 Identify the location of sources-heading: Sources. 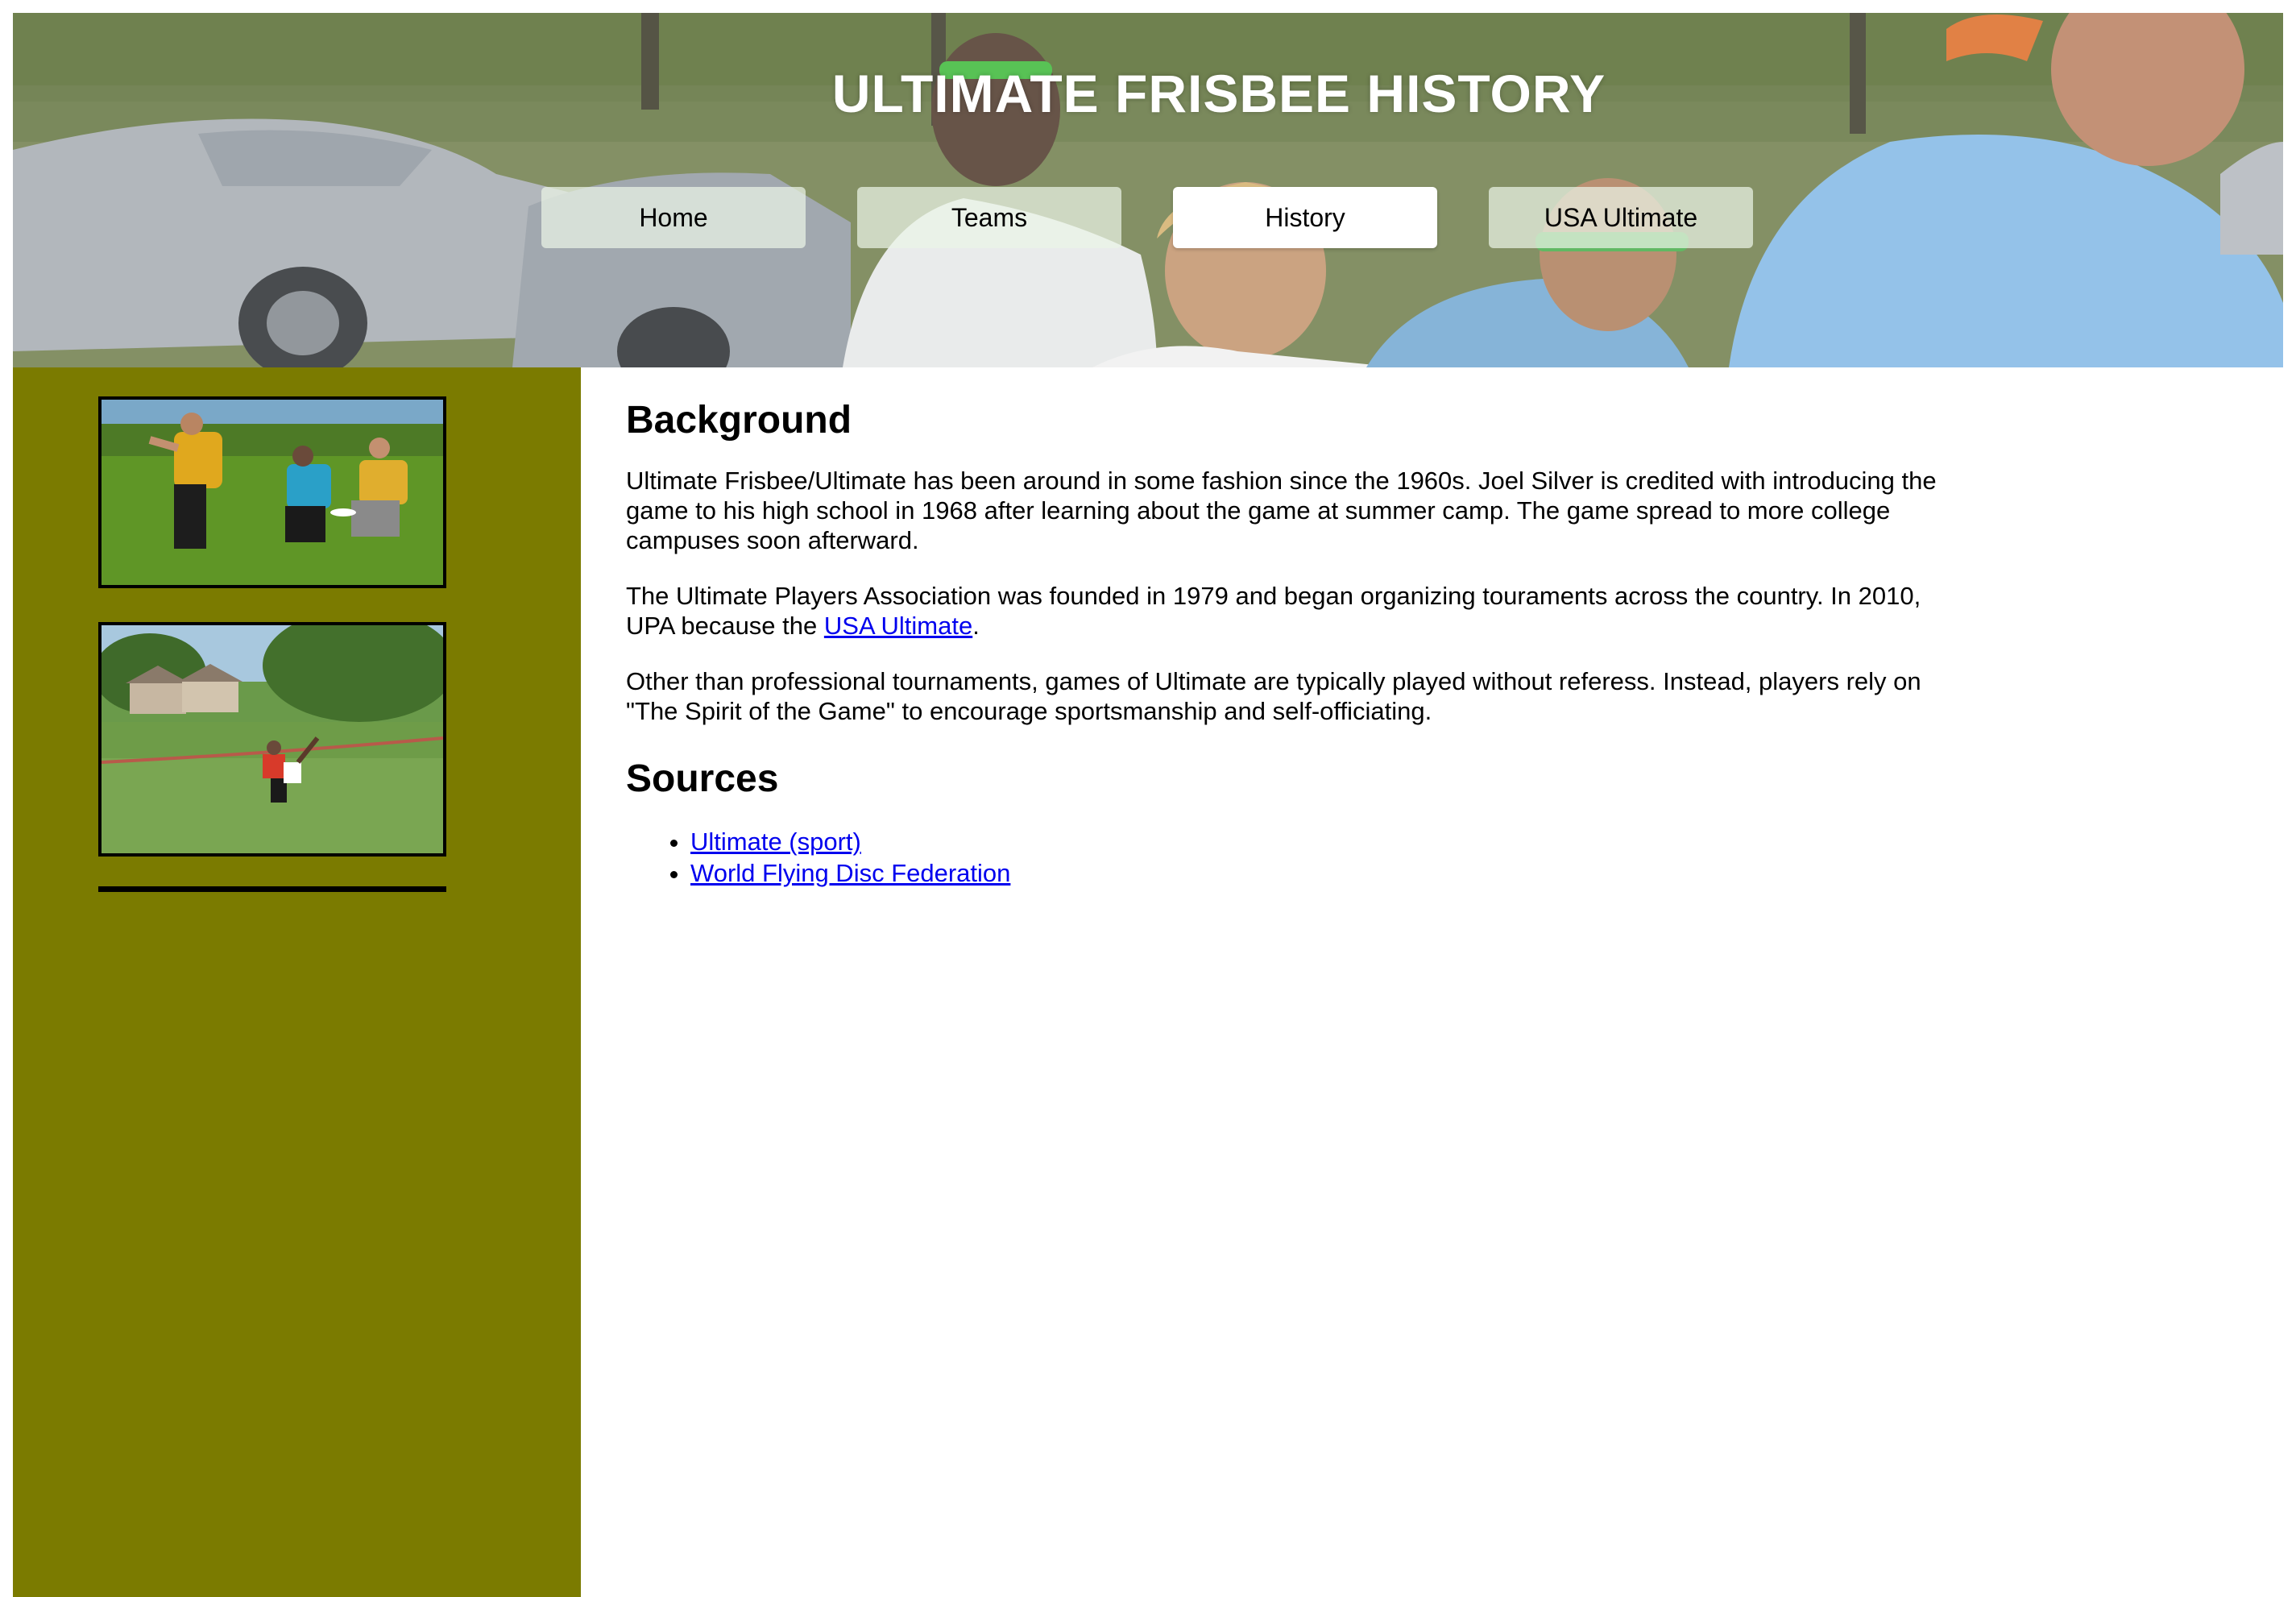
(702, 778).